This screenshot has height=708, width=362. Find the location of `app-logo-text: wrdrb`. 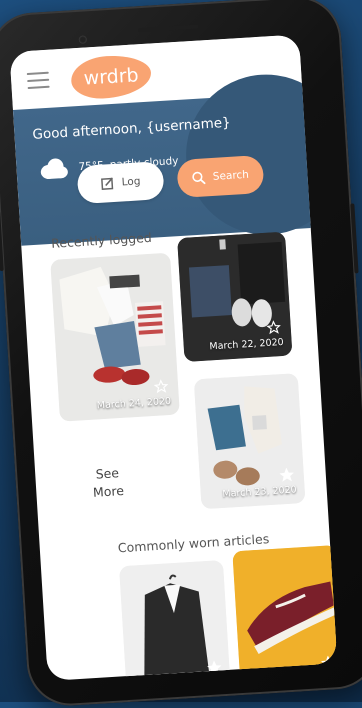

app-logo-text: wrdrb is located at coordinates (111, 77).